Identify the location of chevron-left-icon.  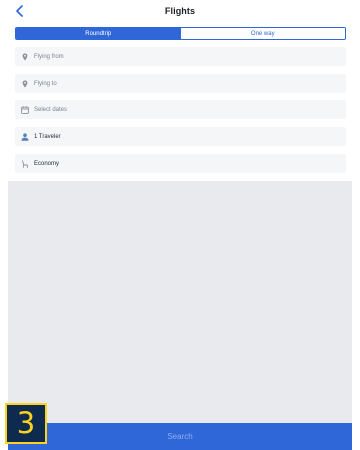
(19, 11).